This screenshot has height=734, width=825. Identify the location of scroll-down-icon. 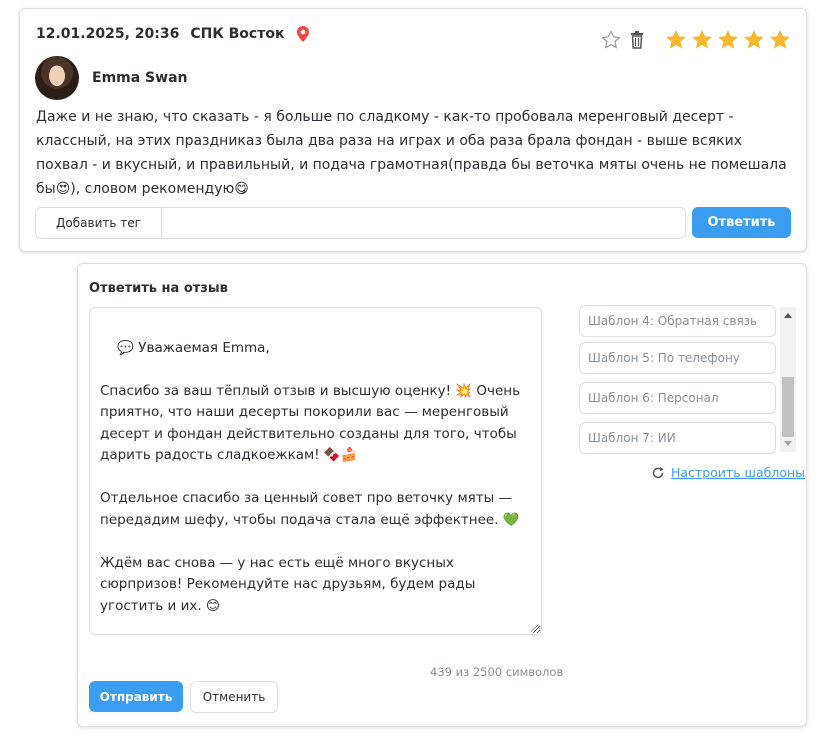
(788, 443).